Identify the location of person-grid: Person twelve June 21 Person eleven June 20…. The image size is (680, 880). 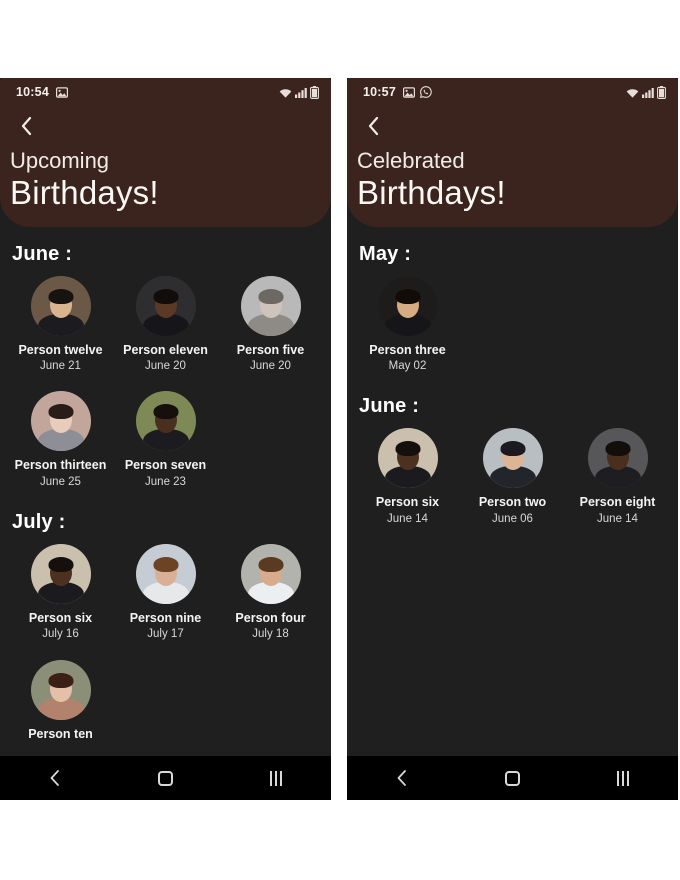
(165, 384).